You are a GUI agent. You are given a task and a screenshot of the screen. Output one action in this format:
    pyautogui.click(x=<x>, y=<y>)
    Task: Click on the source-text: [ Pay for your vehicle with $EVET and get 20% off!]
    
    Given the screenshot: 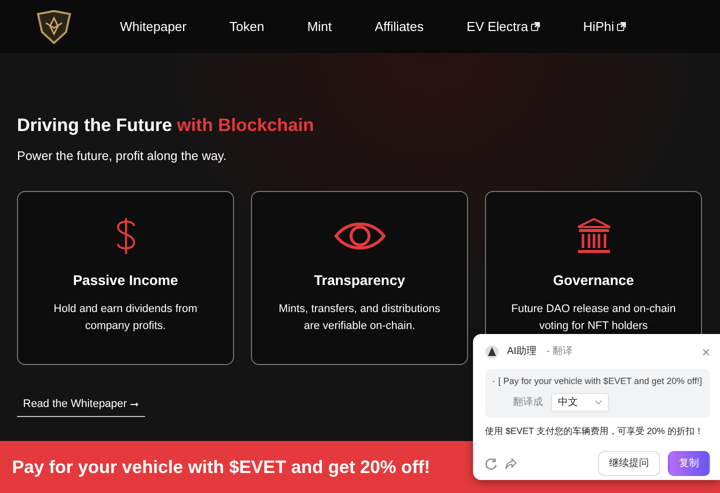 What is the action you would take?
    pyautogui.click(x=600, y=381)
    